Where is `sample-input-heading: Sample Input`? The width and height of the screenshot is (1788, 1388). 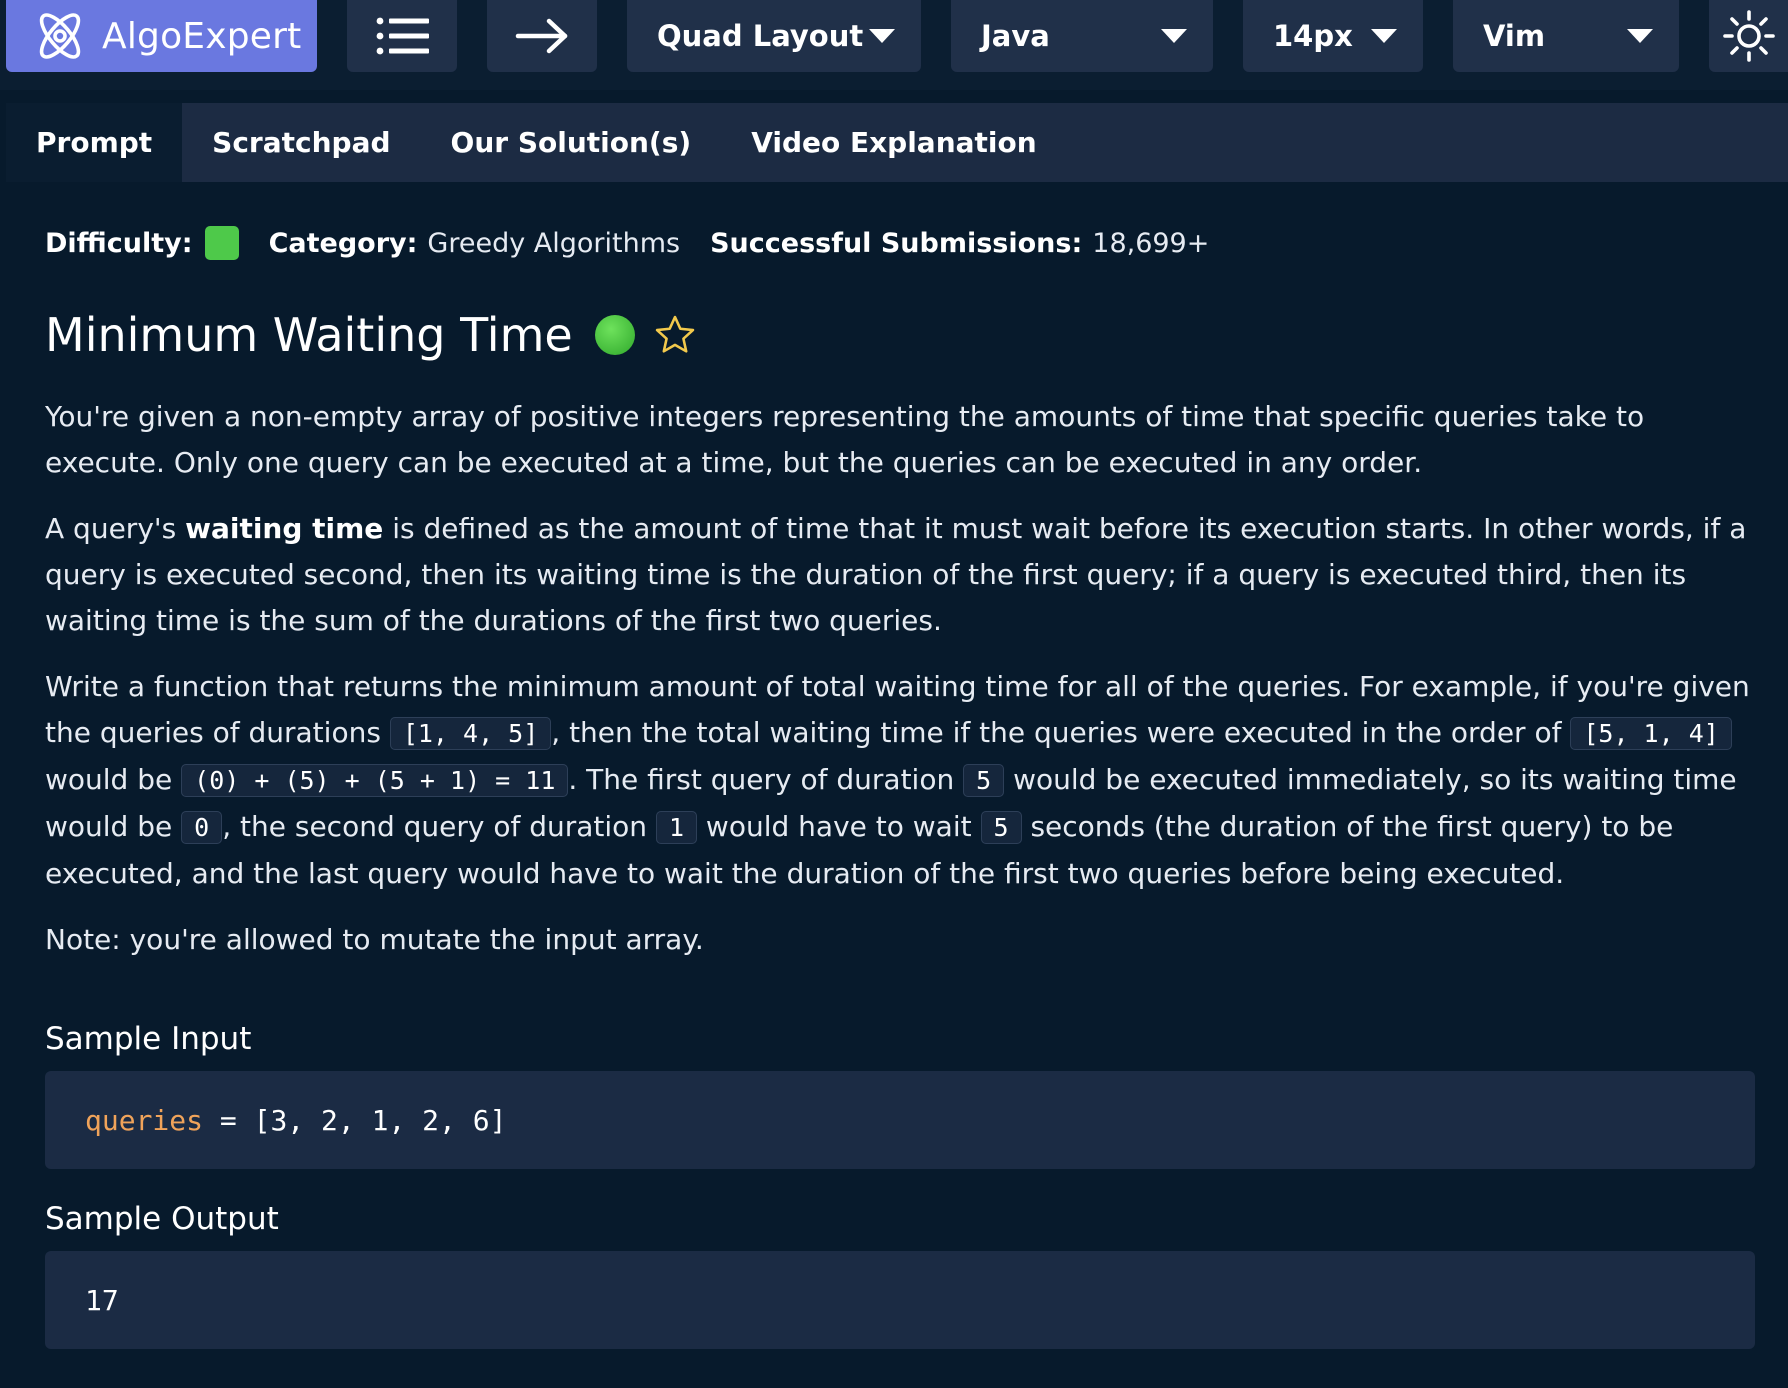 sample-input-heading: Sample Input is located at coordinates (148, 1039).